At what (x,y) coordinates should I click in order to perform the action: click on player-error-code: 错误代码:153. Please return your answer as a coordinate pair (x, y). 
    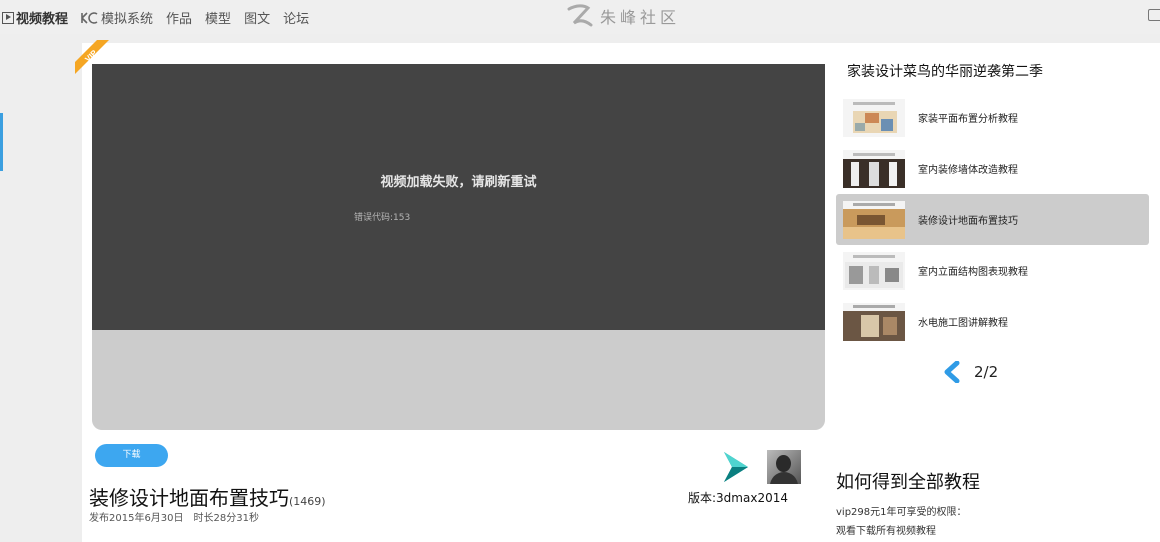
    Looking at the image, I should click on (382, 218).